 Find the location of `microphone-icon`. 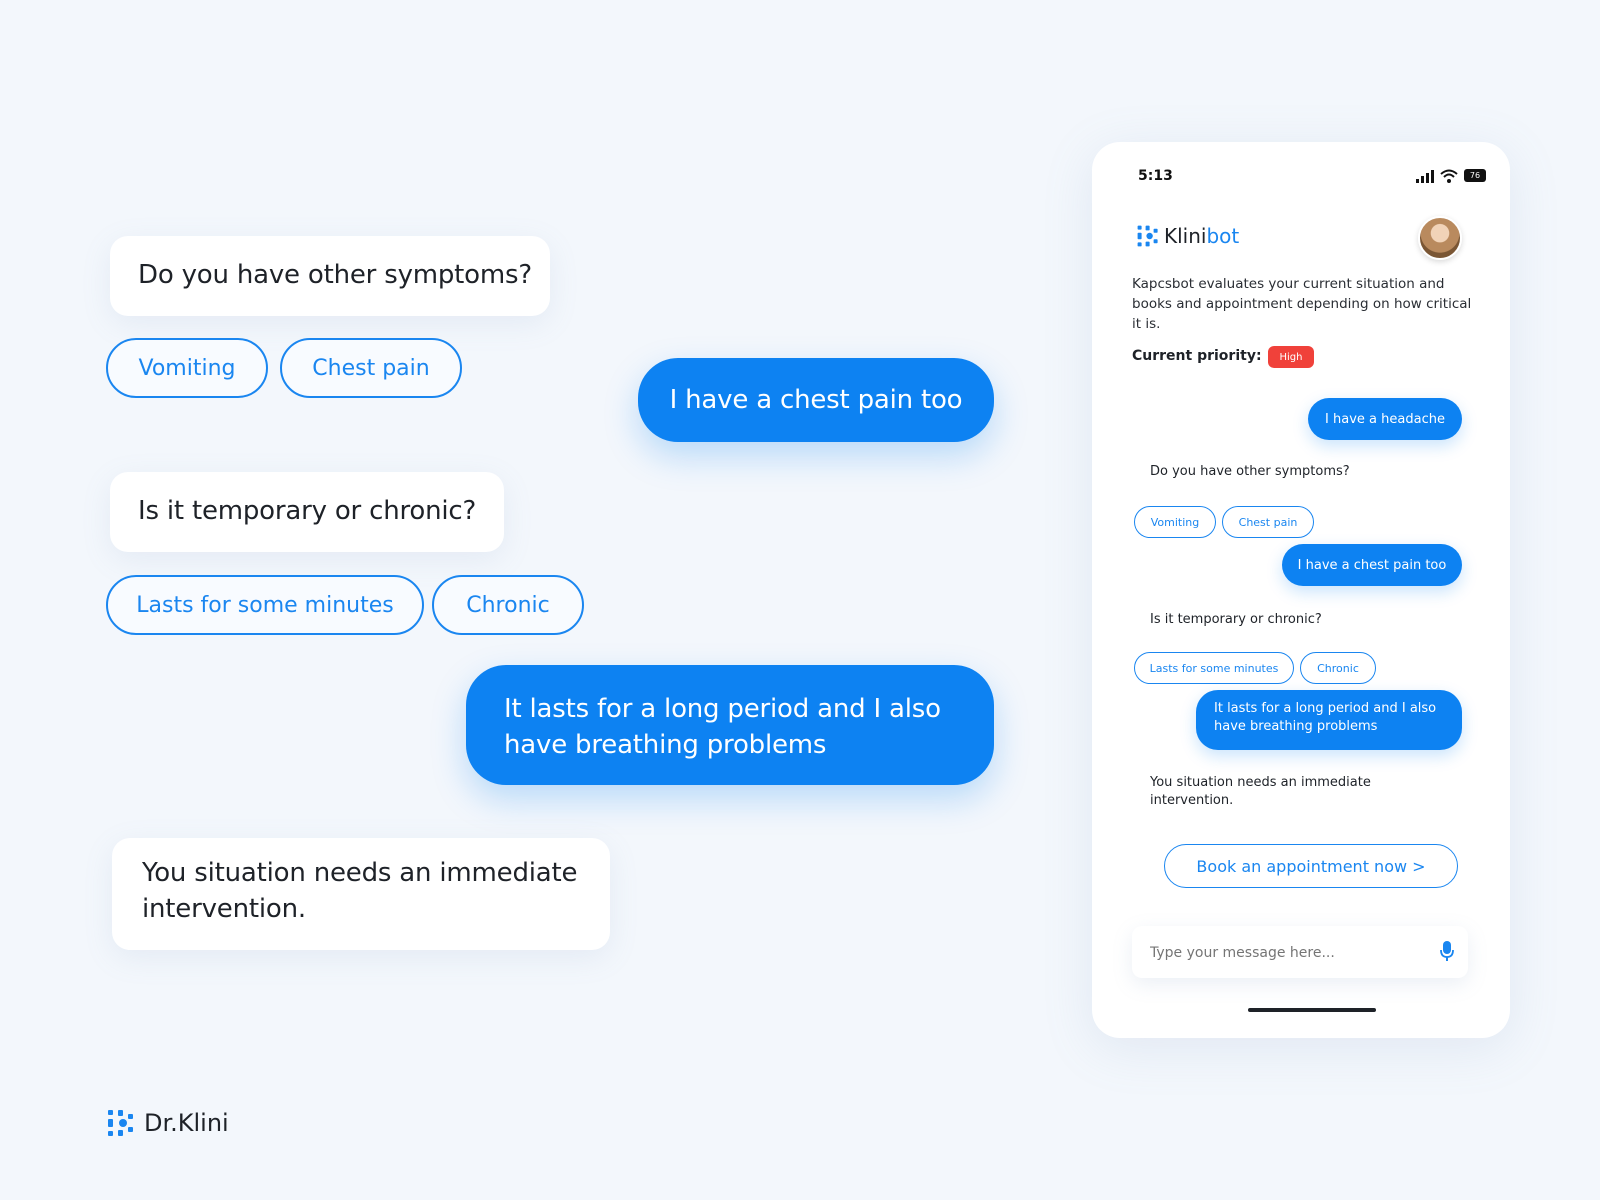

microphone-icon is located at coordinates (1447, 951).